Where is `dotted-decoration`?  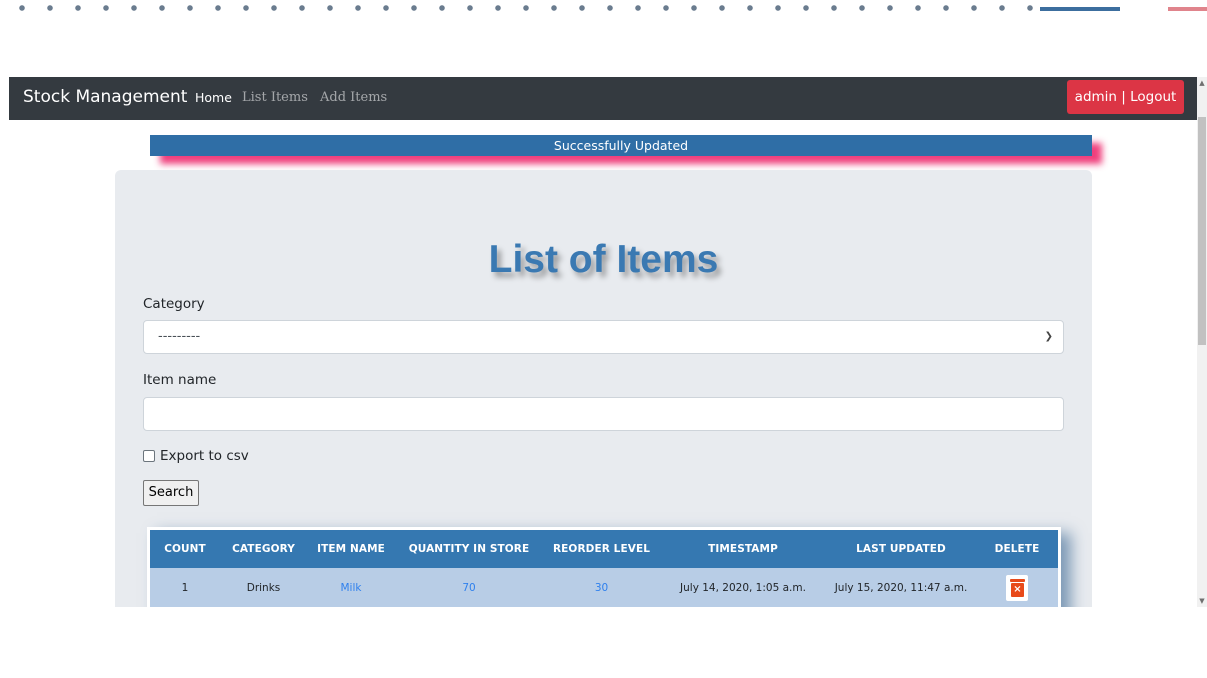
dotted-decoration is located at coordinates (523, 8).